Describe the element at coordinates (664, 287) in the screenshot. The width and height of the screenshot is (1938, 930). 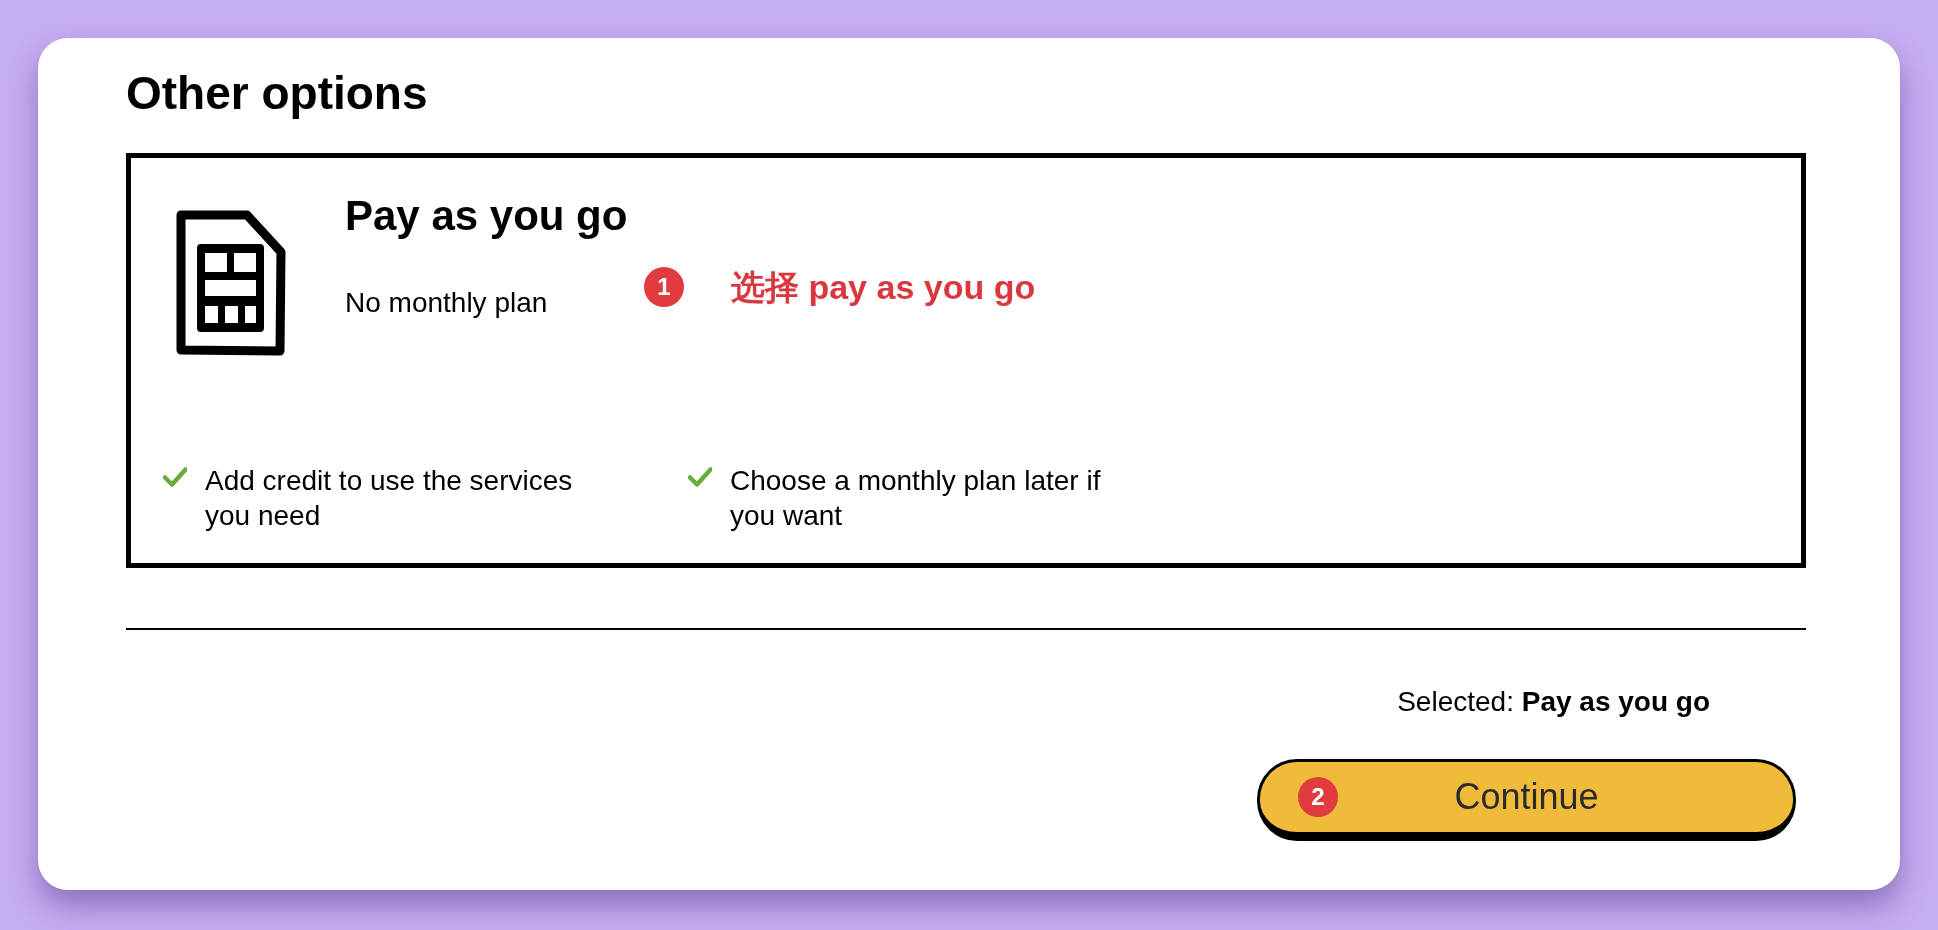
I see `step-marker: 1` at that location.